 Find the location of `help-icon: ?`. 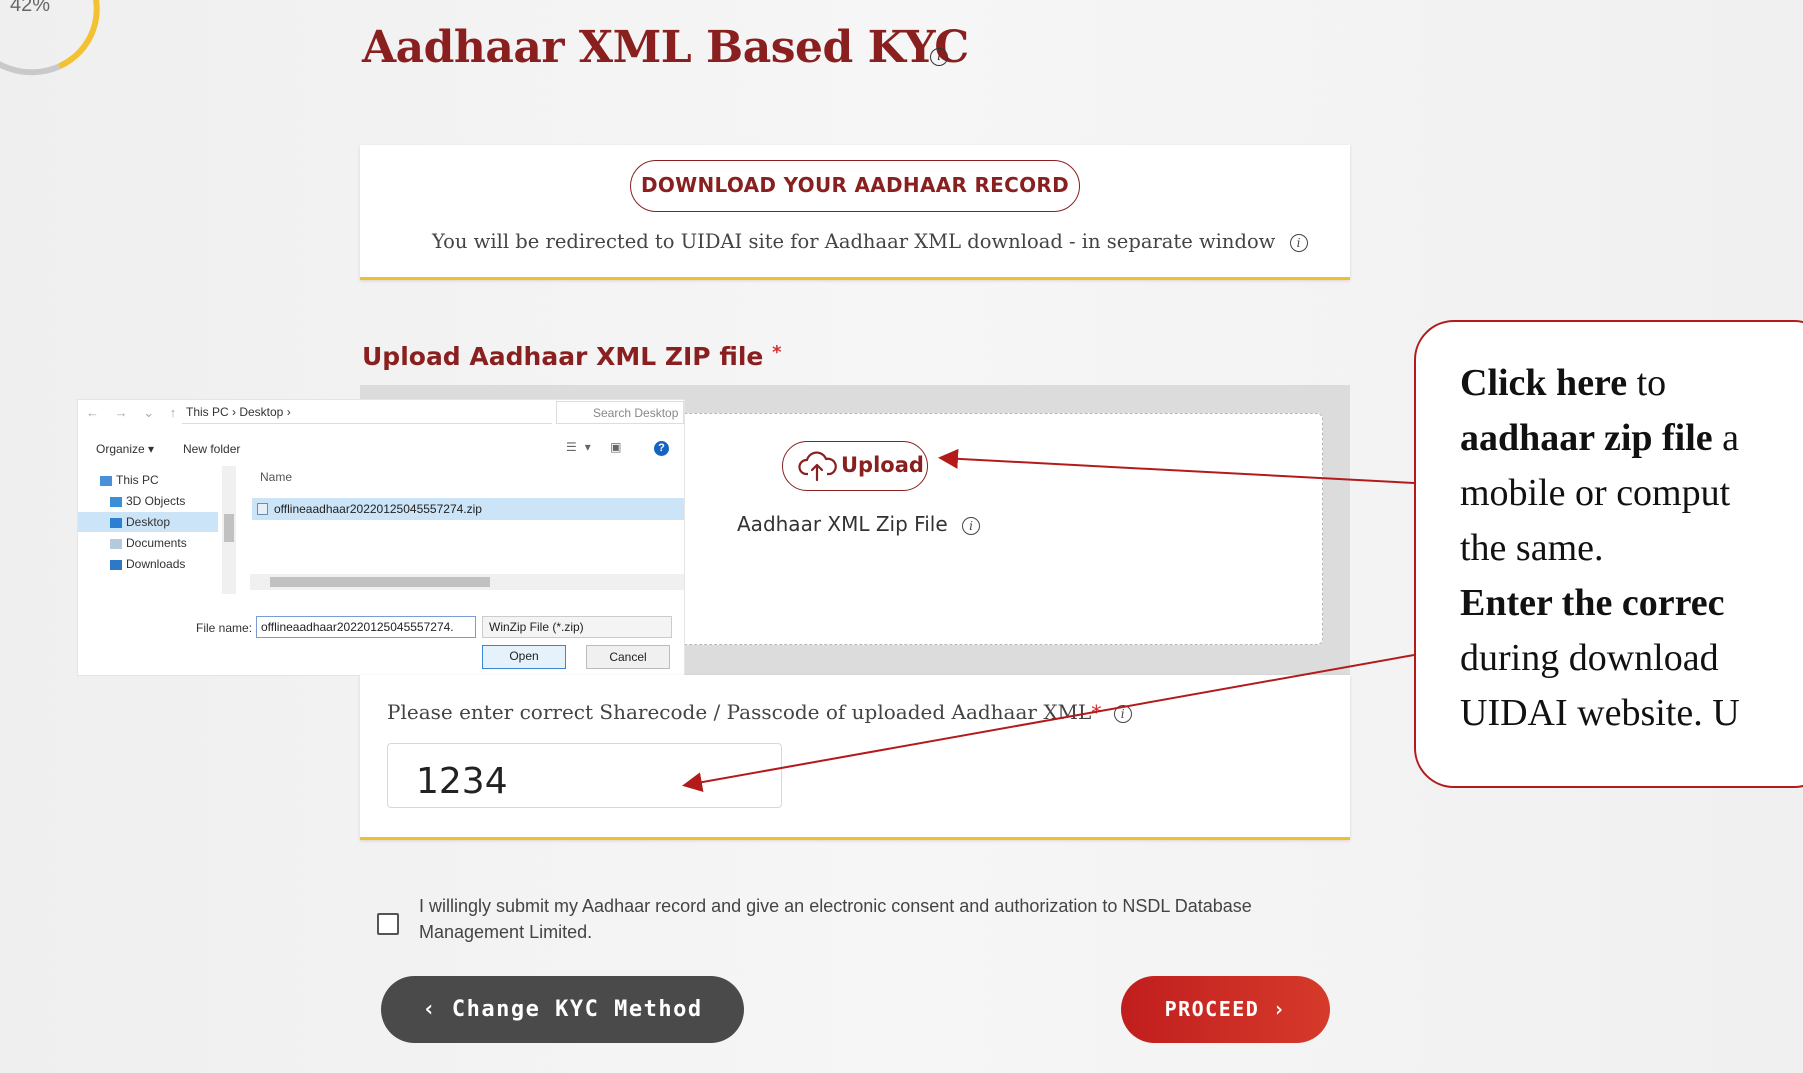

help-icon: ? is located at coordinates (661, 448).